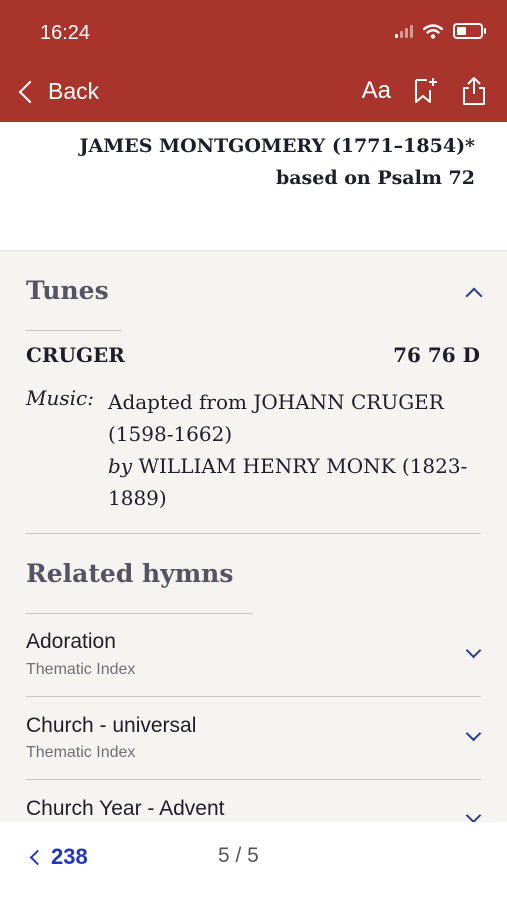  Describe the element at coordinates (139, 613) in the screenshot. I see `related-heading-underline` at that location.